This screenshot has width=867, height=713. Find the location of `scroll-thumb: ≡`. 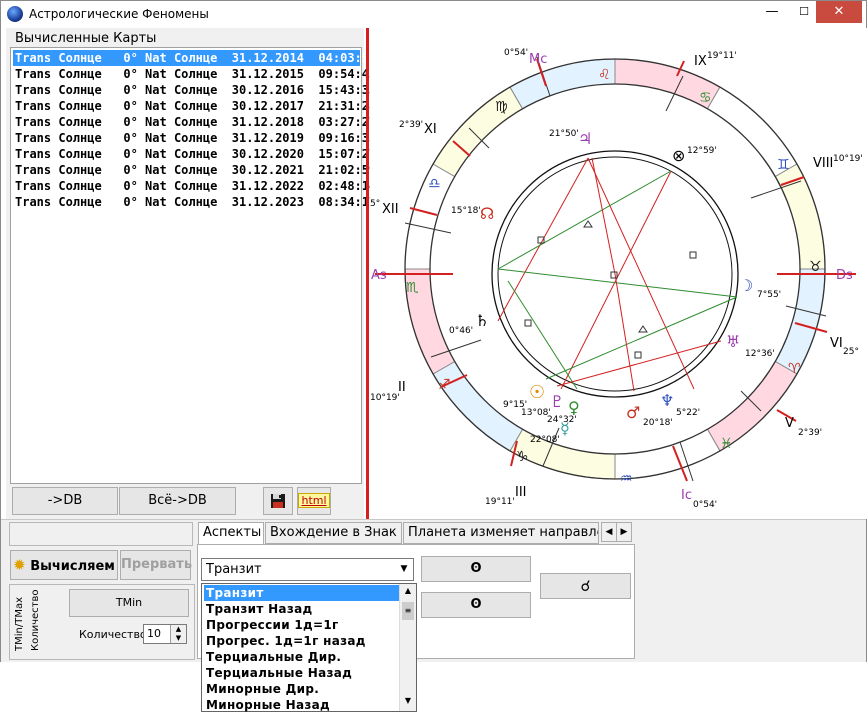

scroll-thumb: ≡ is located at coordinates (408, 611).